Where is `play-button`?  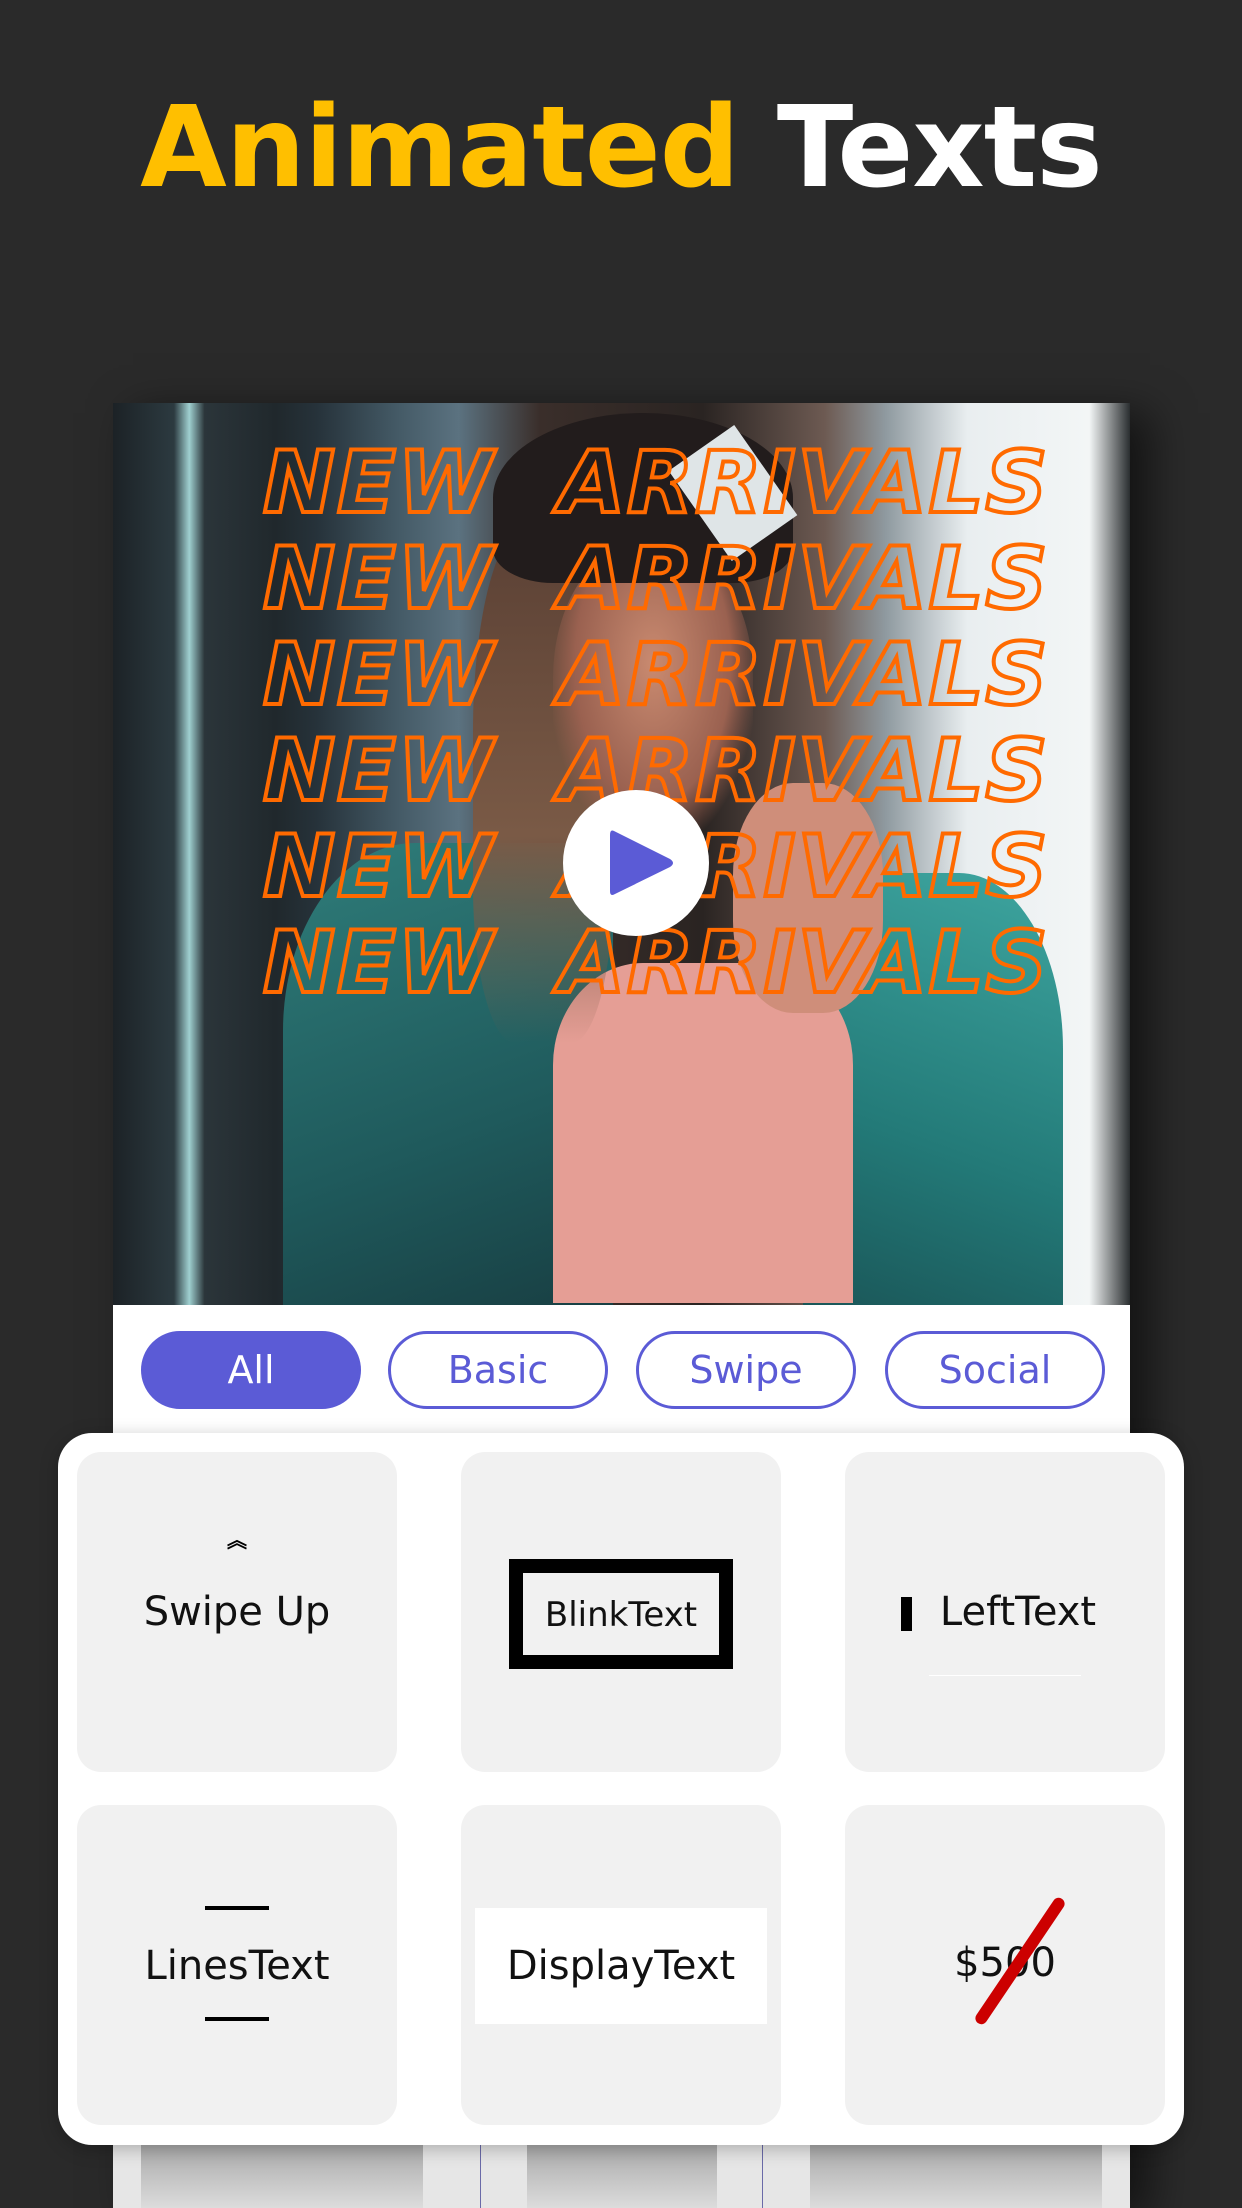
play-button is located at coordinates (636, 863).